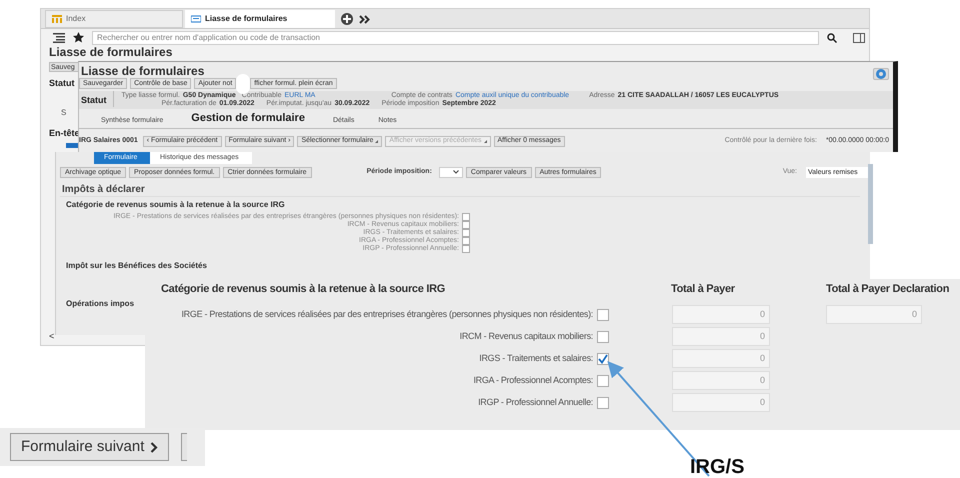 Image resolution: width=960 pixels, height=478 pixels. What do you see at coordinates (57, 19) in the screenshot?
I see `grid-icon` at bounding box center [57, 19].